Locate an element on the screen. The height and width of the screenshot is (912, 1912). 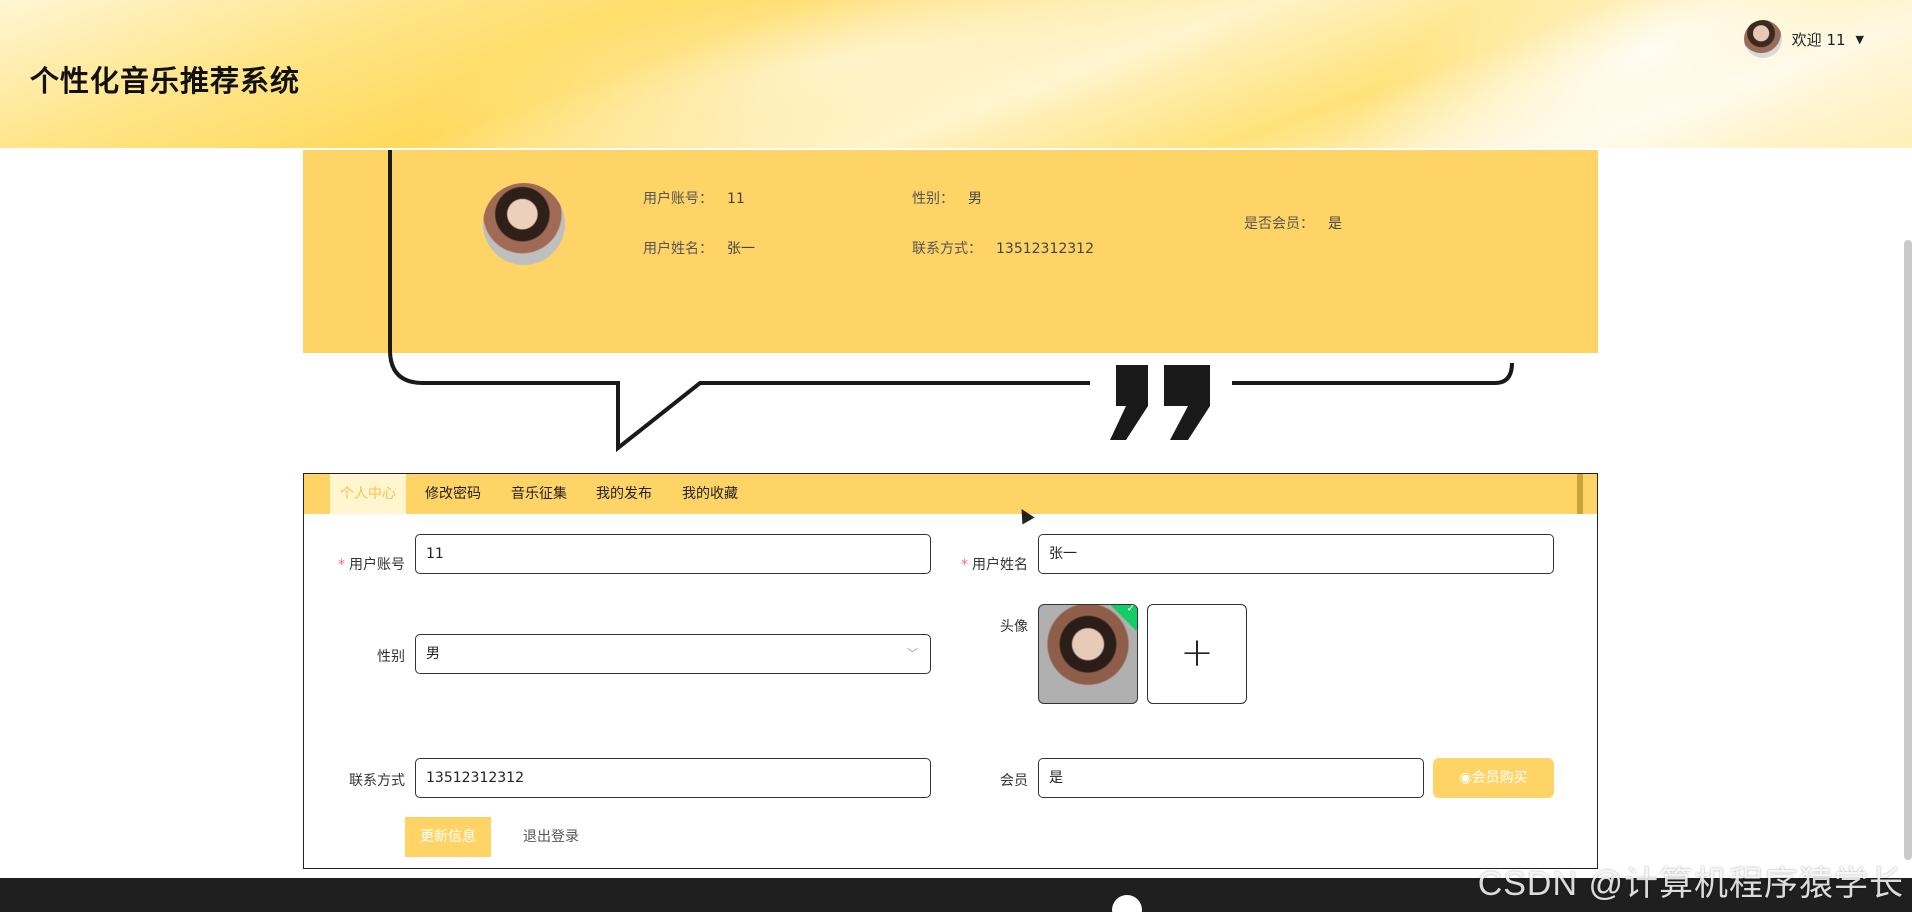
name-input: 张一 is located at coordinates (1296, 554).